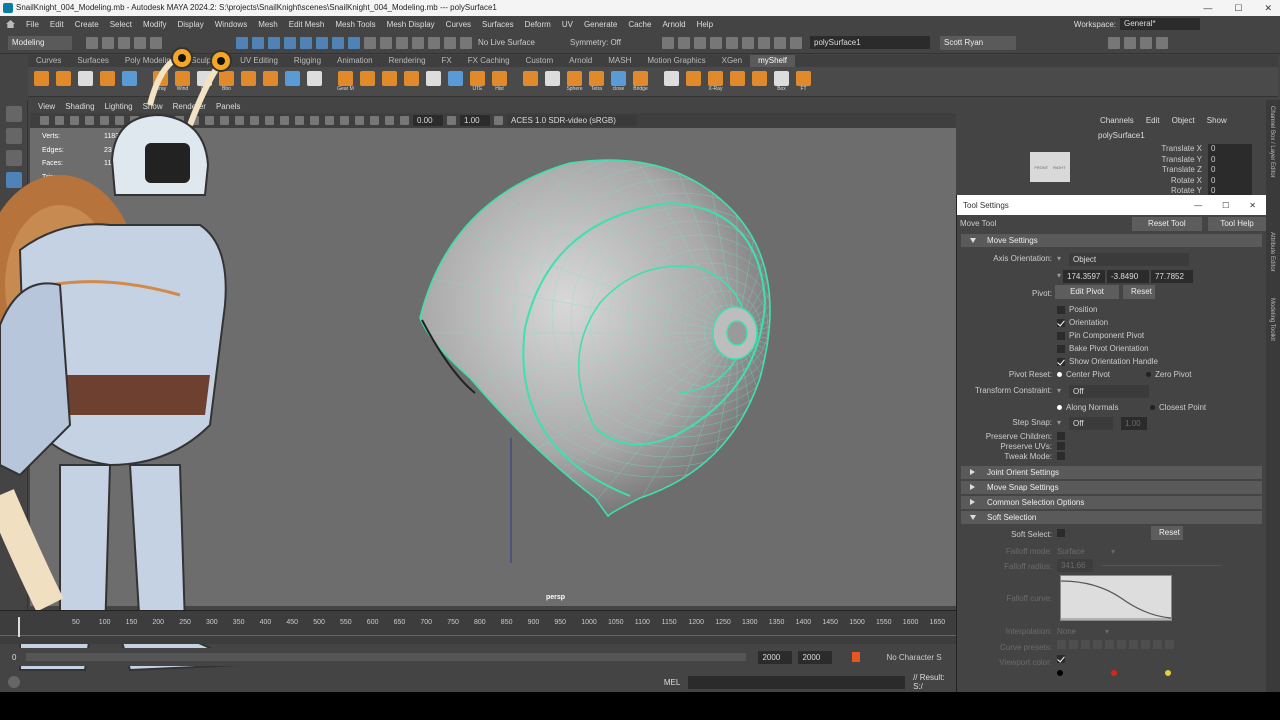 This screenshot has width=1280, height=720. I want to click on reset-tool-button: Reset Tool, so click(1166, 223).